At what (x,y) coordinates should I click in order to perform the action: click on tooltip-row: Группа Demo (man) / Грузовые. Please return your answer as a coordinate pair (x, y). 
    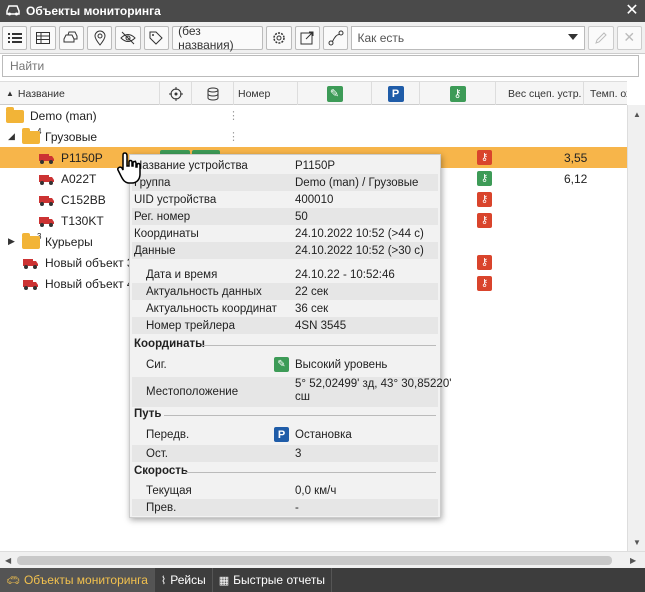
    Looking at the image, I should click on (285, 182).